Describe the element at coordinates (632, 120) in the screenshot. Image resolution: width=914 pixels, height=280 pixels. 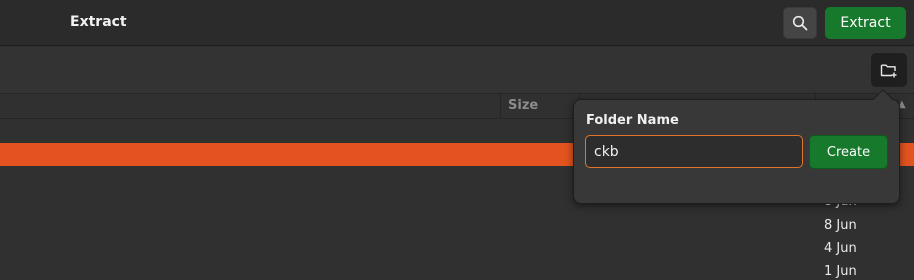
I see `folder-name-label: Folder Name` at that location.